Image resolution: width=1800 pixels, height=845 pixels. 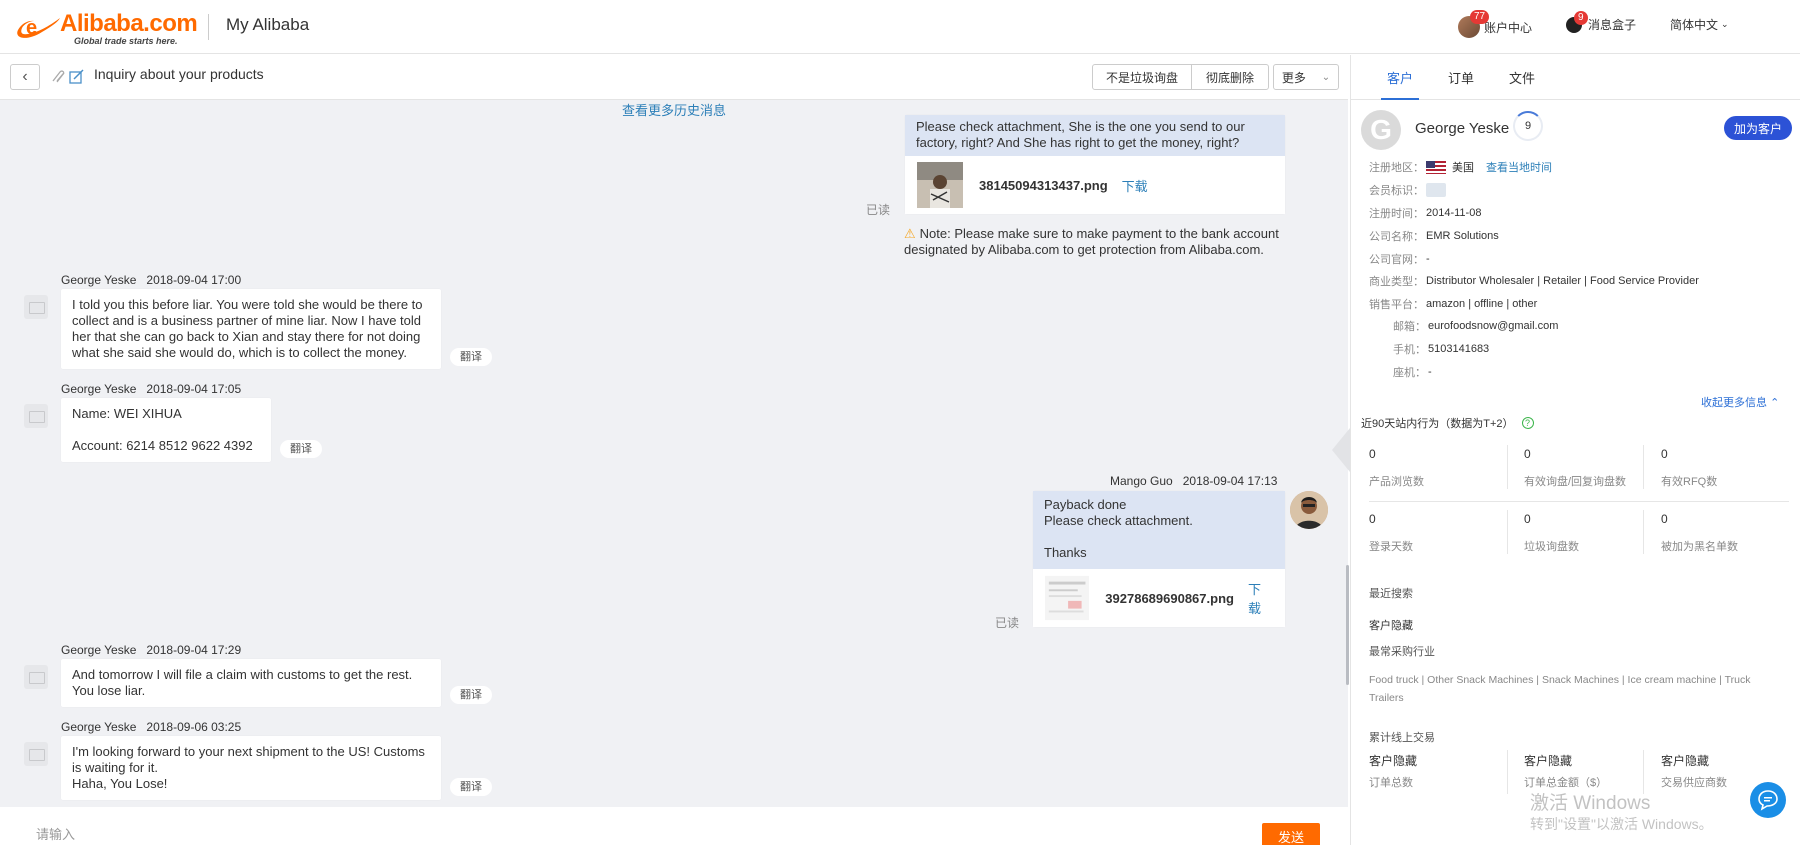 What do you see at coordinates (267, 25) in the screenshot?
I see `page-title: My Alibaba` at bounding box center [267, 25].